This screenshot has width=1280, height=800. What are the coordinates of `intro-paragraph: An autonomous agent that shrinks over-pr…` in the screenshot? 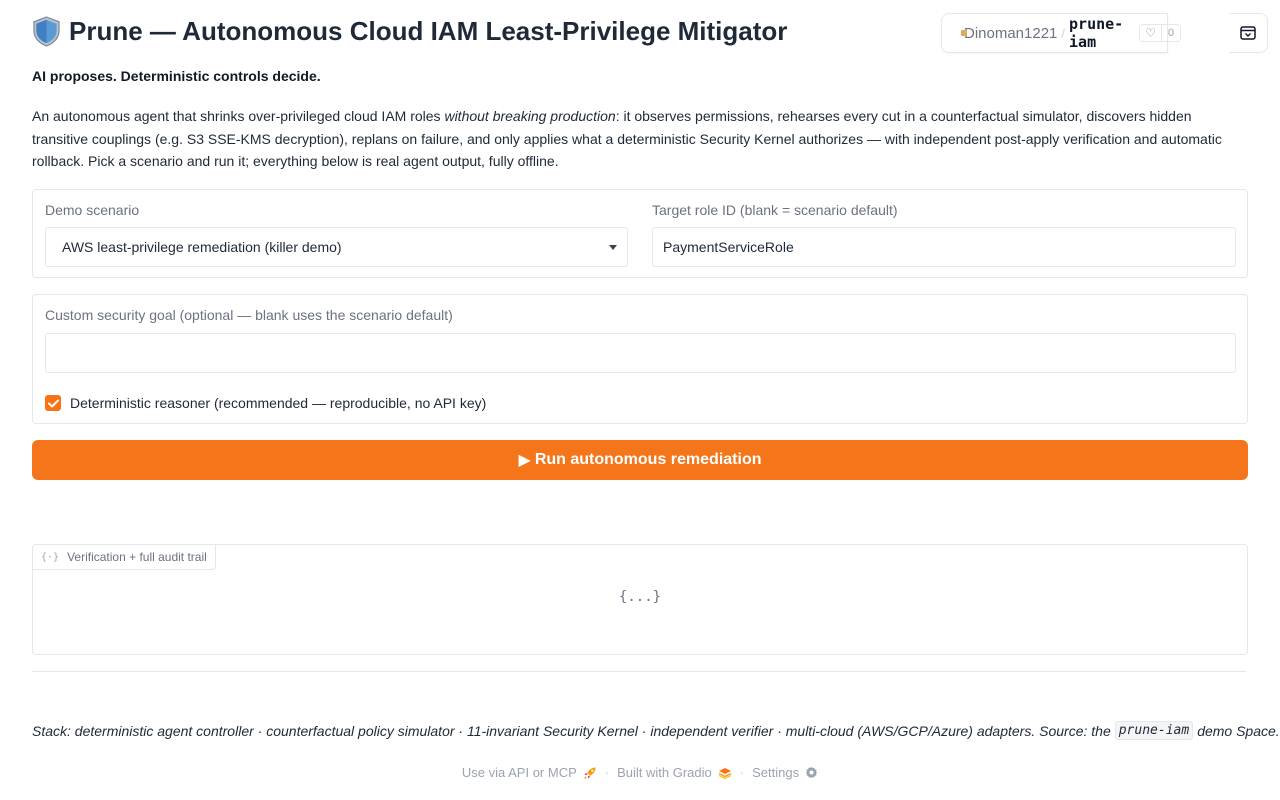 It's located at (637, 139).